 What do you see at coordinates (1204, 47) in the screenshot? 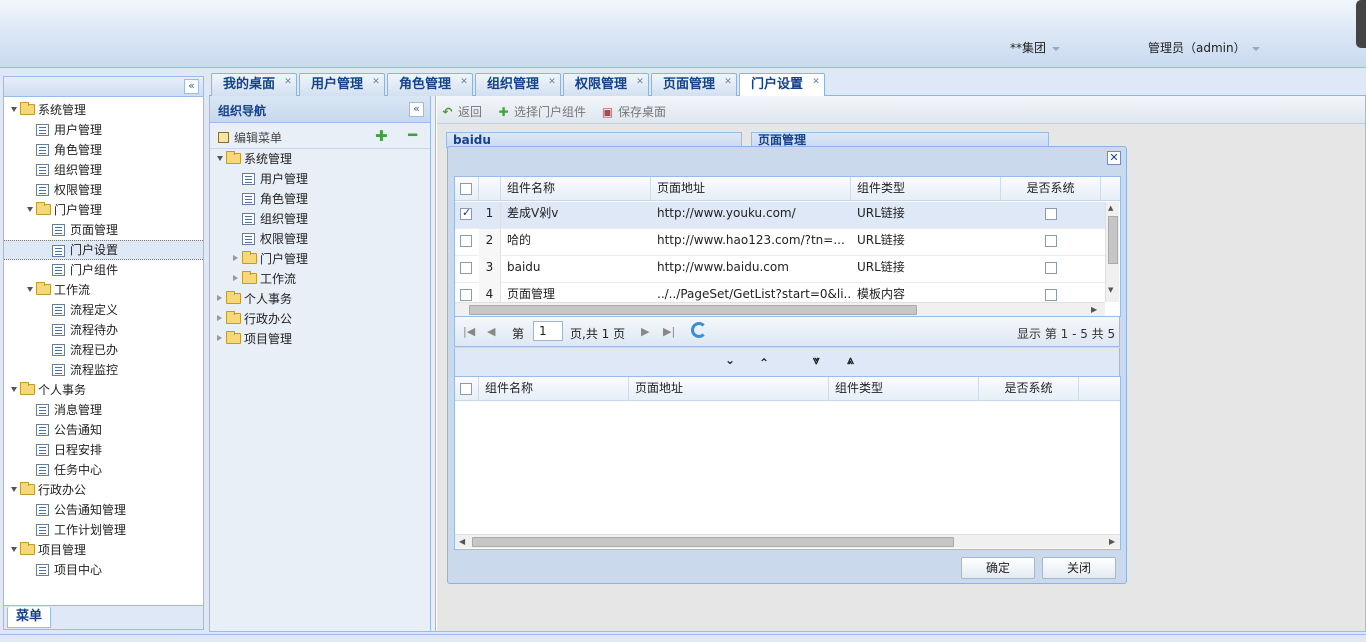
I see `user-menu: 管理员（admin）` at bounding box center [1204, 47].